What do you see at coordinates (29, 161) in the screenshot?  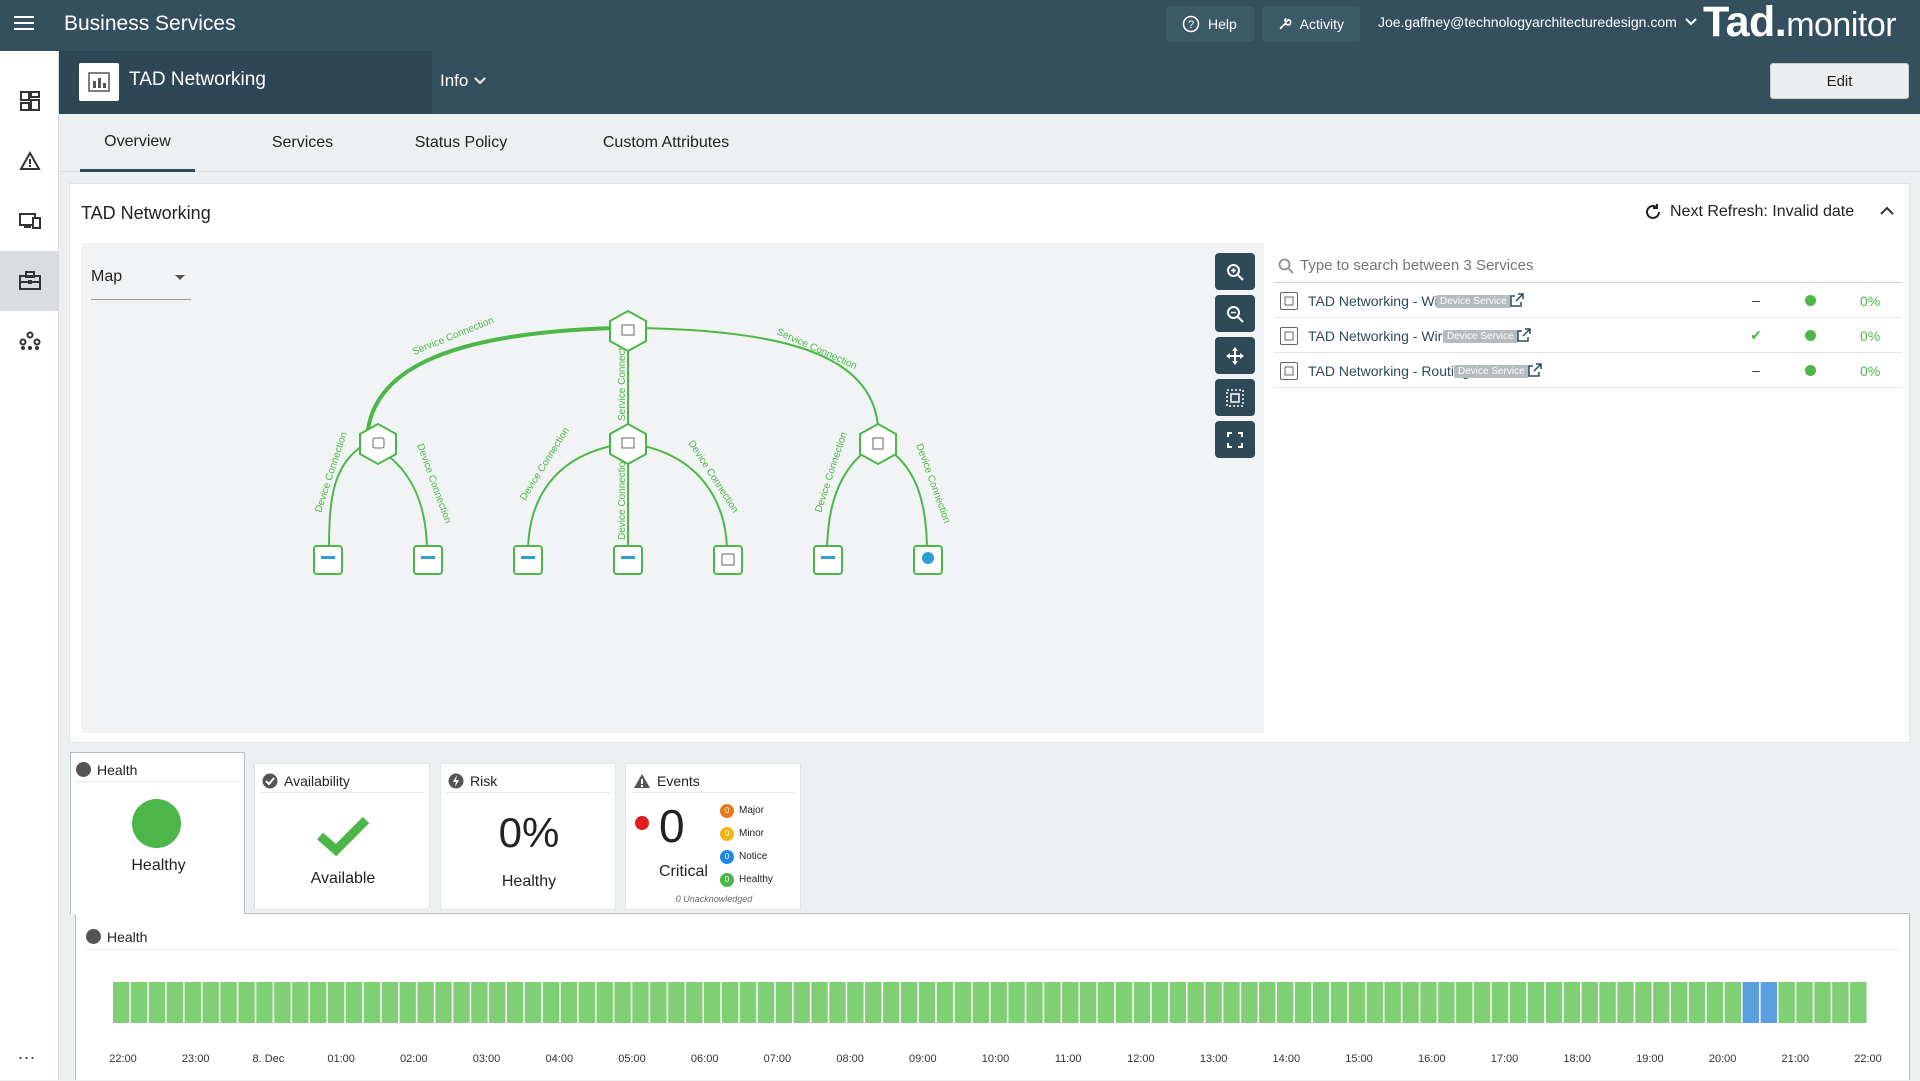 I see `sidebar-item-alerts` at bounding box center [29, 161].